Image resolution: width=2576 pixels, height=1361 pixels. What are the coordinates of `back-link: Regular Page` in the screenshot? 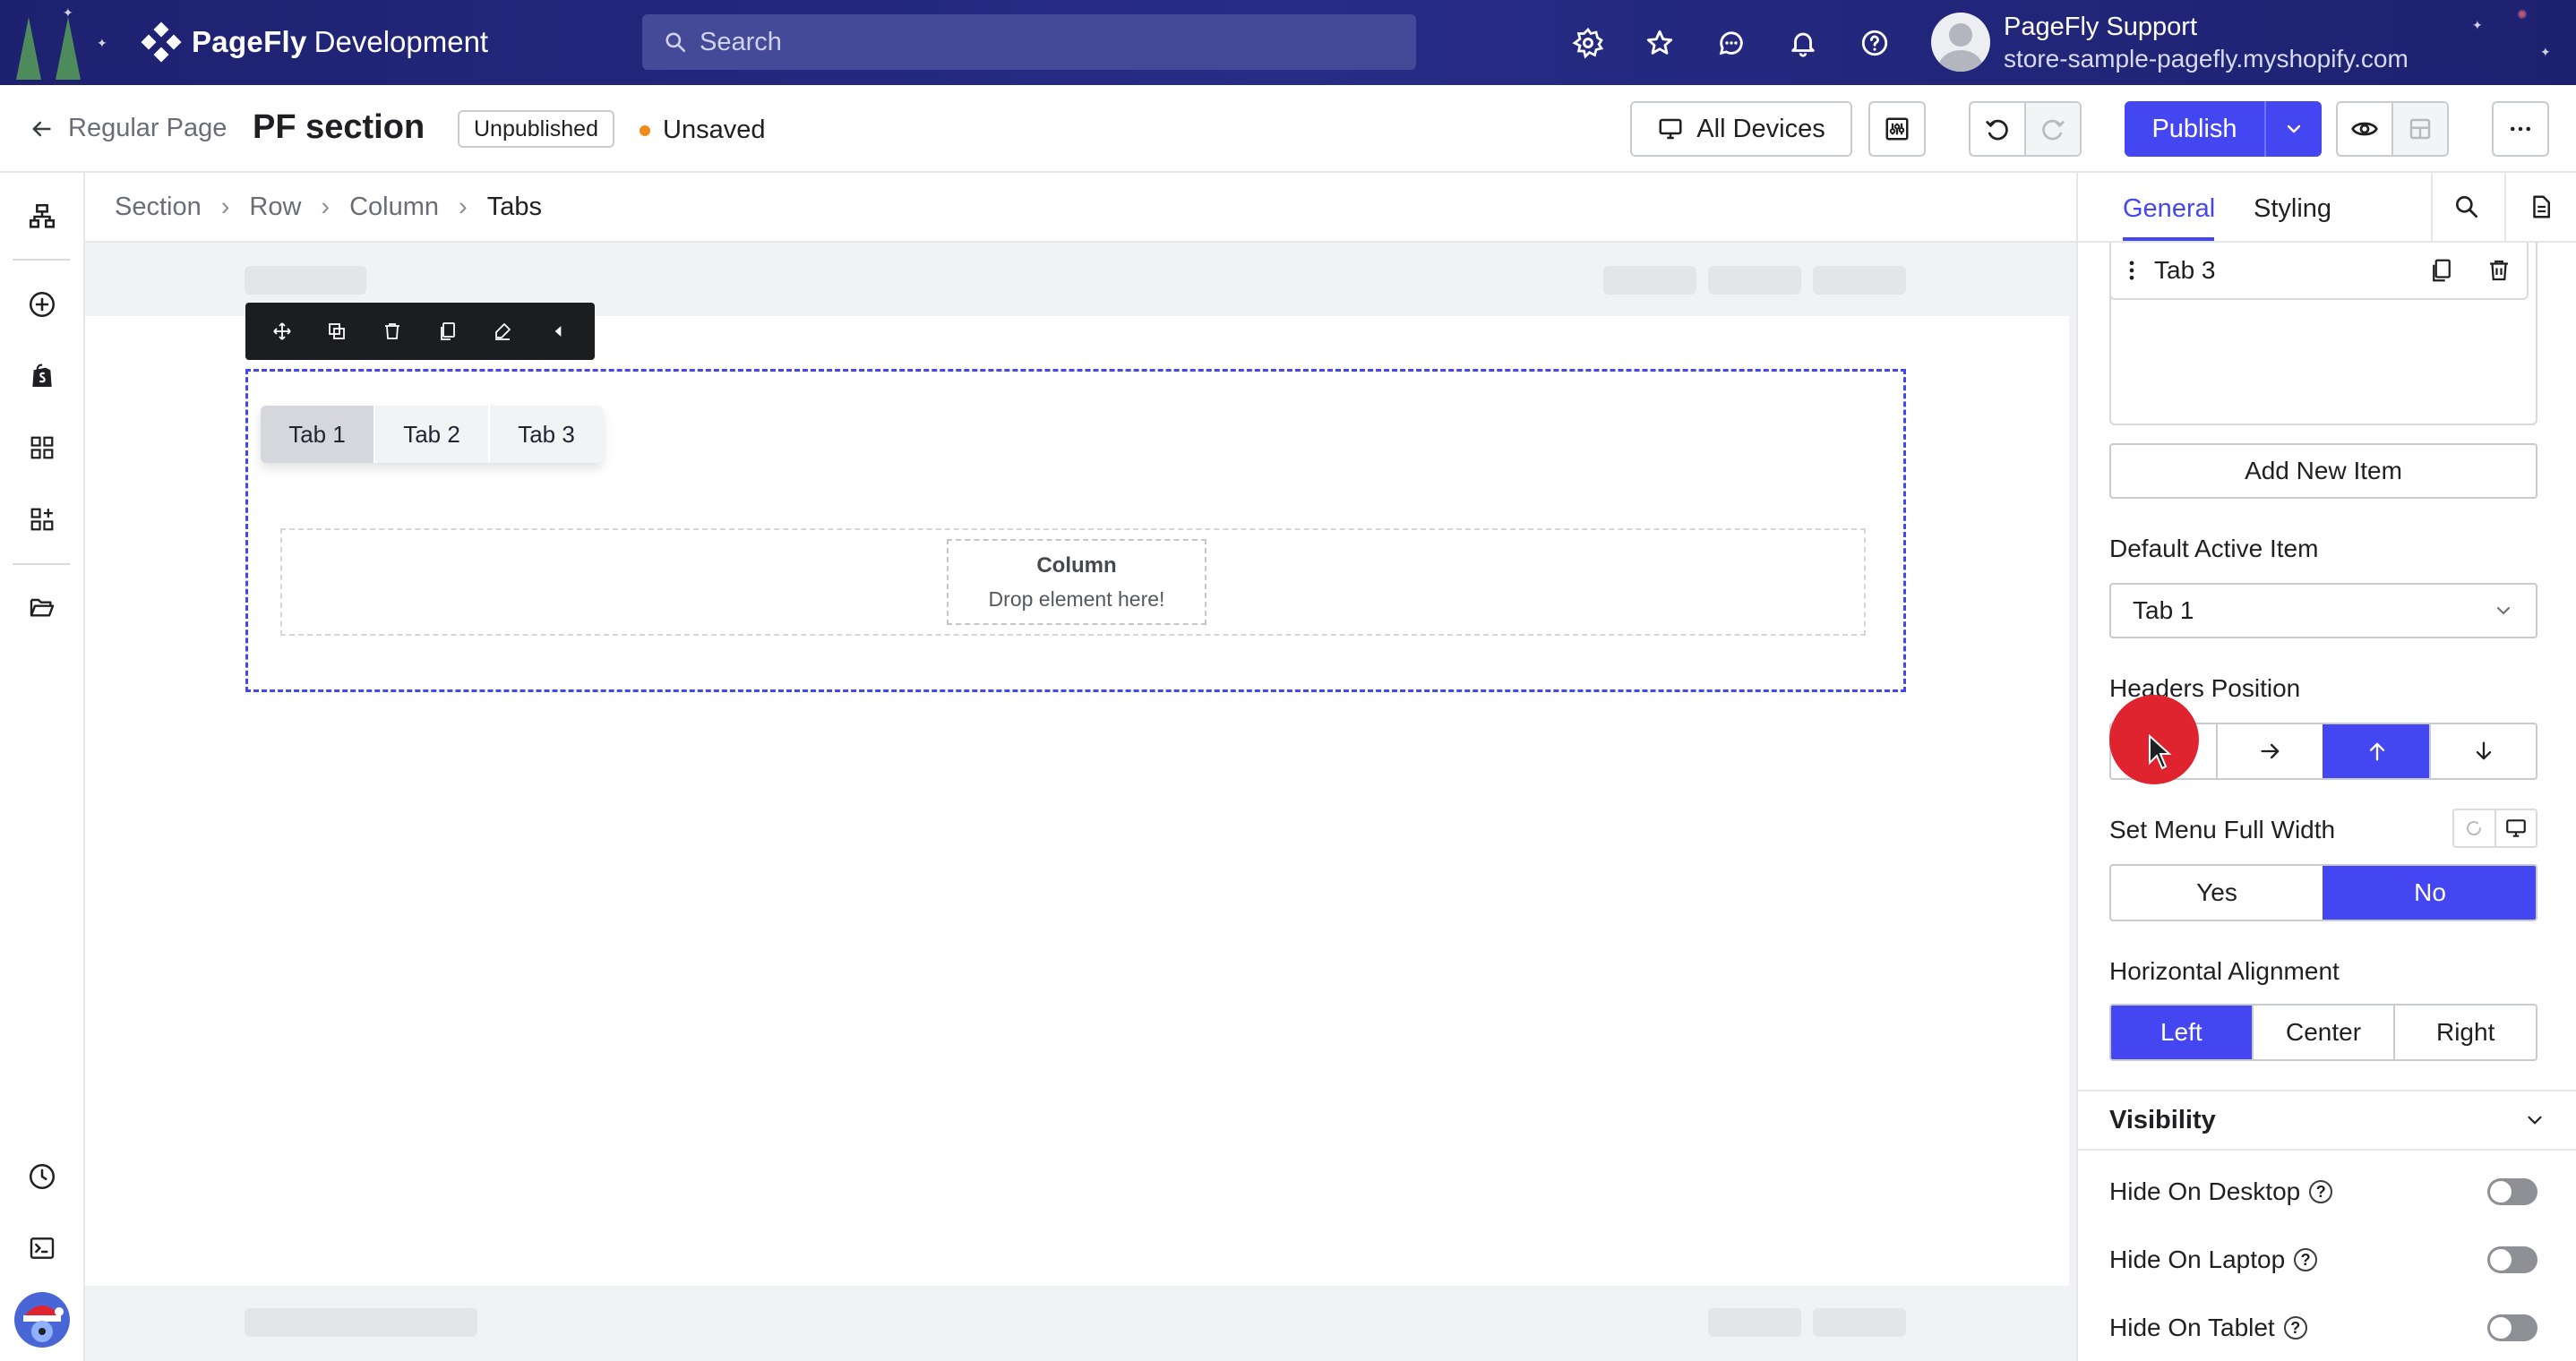 It's located at (128, 129).